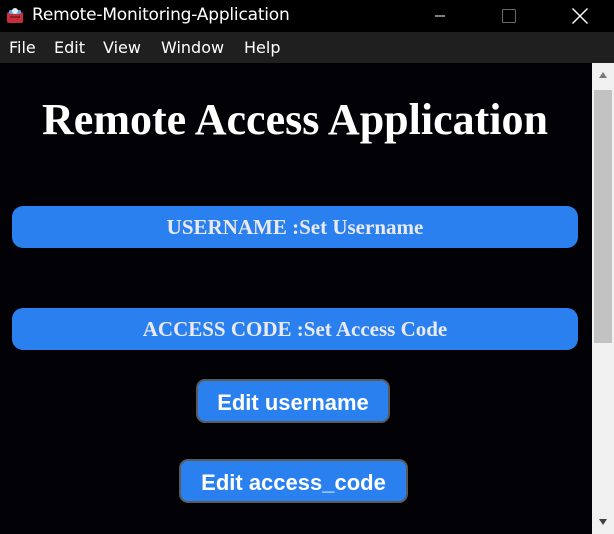  I want to click on scroll-up-button, so click(603, 75).